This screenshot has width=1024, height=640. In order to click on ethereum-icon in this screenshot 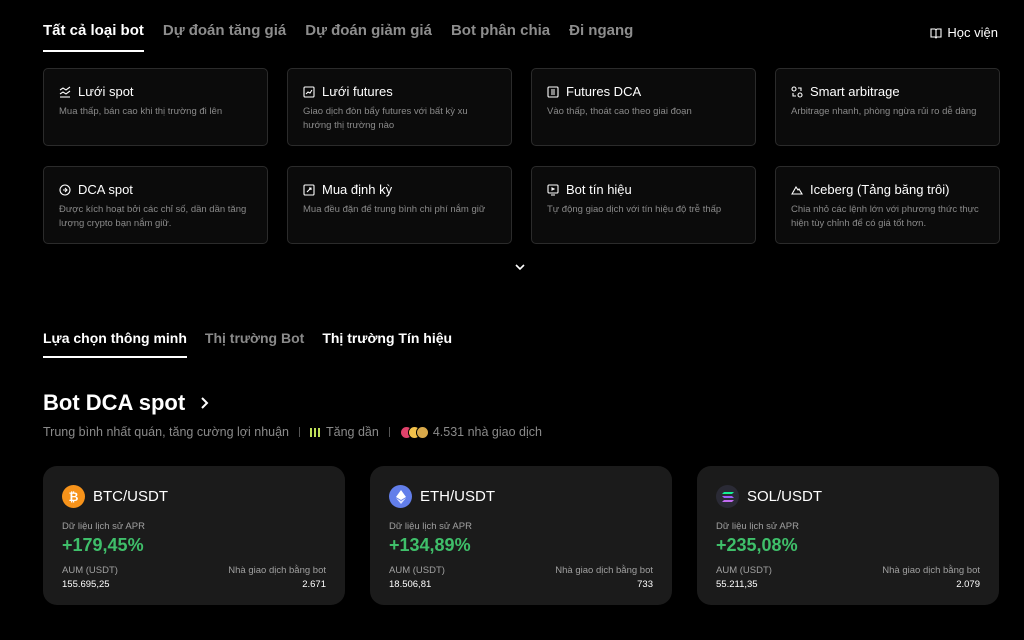, I will do `click(400, 496)`.